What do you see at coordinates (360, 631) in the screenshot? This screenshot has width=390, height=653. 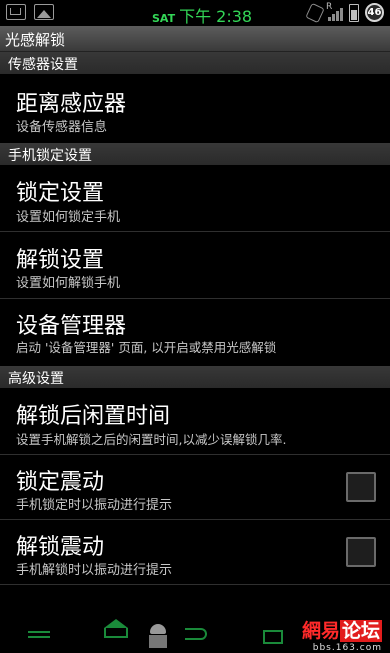 I see `watermark-text: 论坛` at bounding box center [360, 631].